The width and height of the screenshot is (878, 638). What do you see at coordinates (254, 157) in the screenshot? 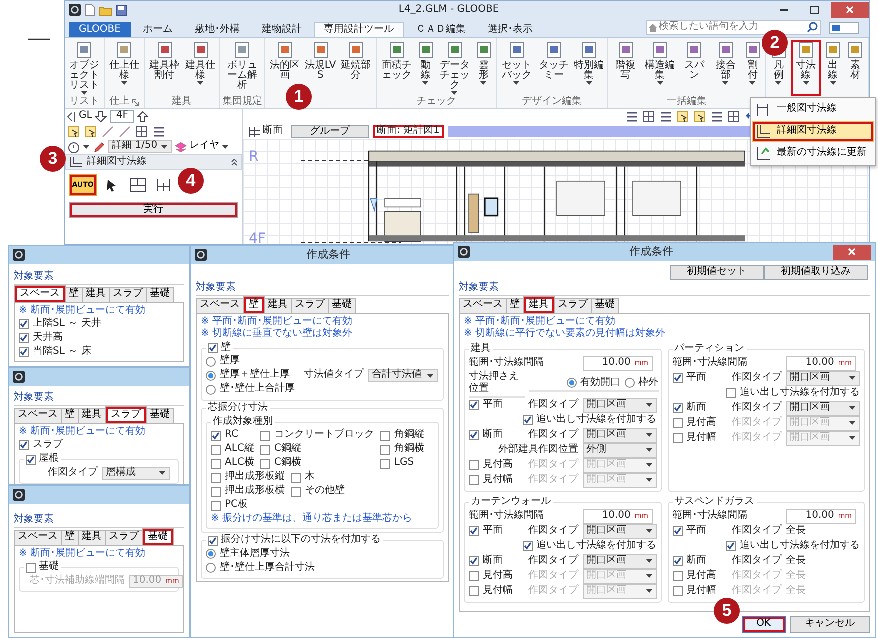
I see `level-label: R` at bounding box center [254, 157].